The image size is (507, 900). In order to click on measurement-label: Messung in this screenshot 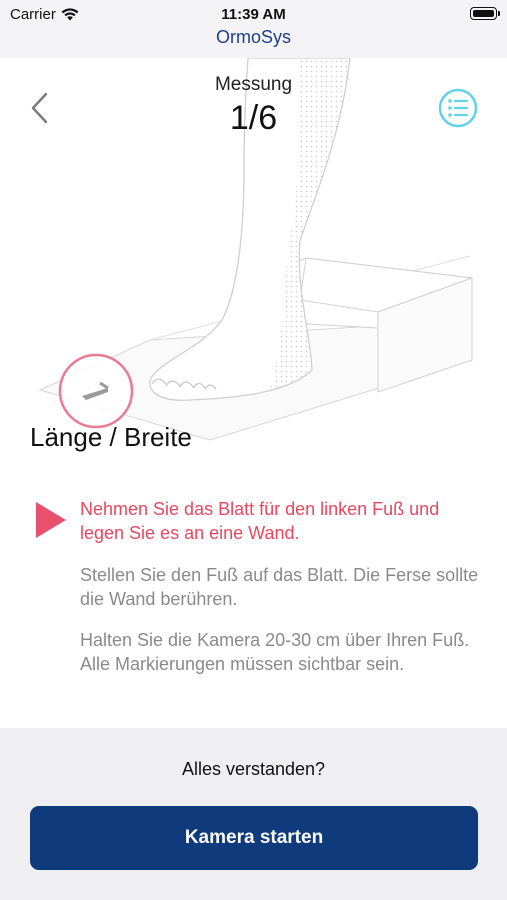, I will do `click(253, 84)`.